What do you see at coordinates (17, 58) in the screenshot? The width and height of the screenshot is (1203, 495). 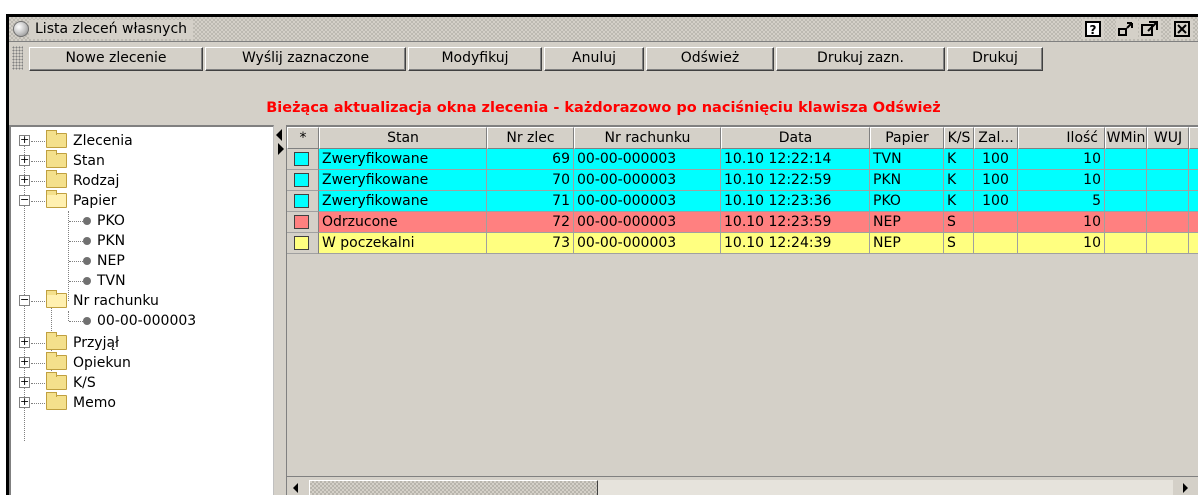 I see `toolbar-grip` at bounding box center [17, 58].